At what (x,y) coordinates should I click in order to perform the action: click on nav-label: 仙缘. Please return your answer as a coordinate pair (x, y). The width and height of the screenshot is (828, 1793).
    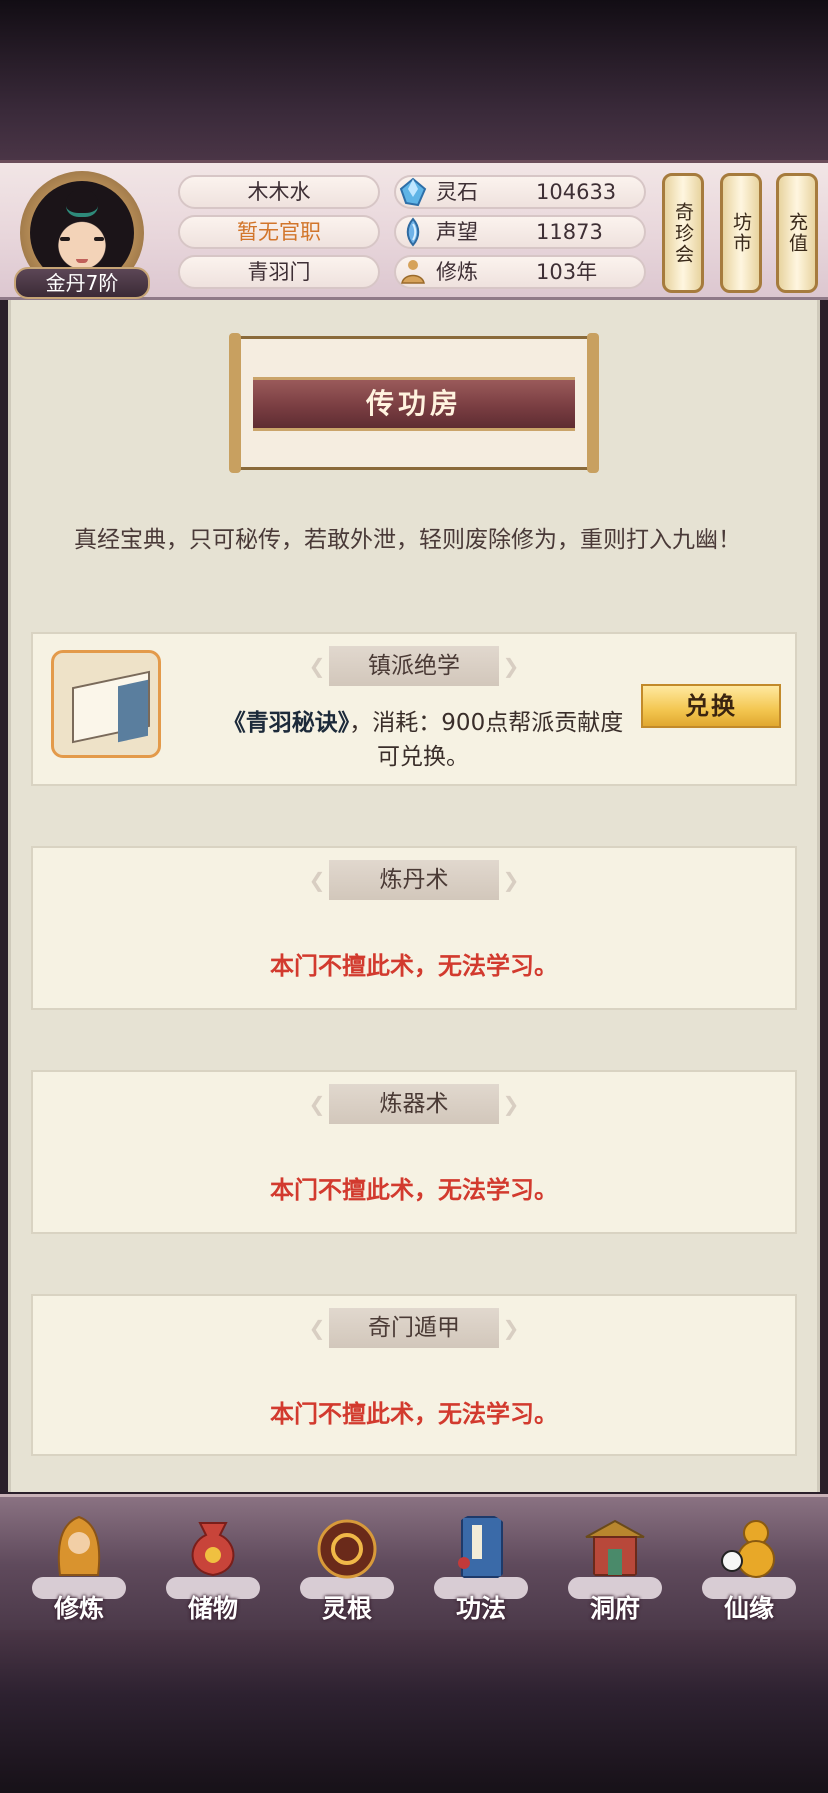
    Looking at the image, I should click on (748, 1608).